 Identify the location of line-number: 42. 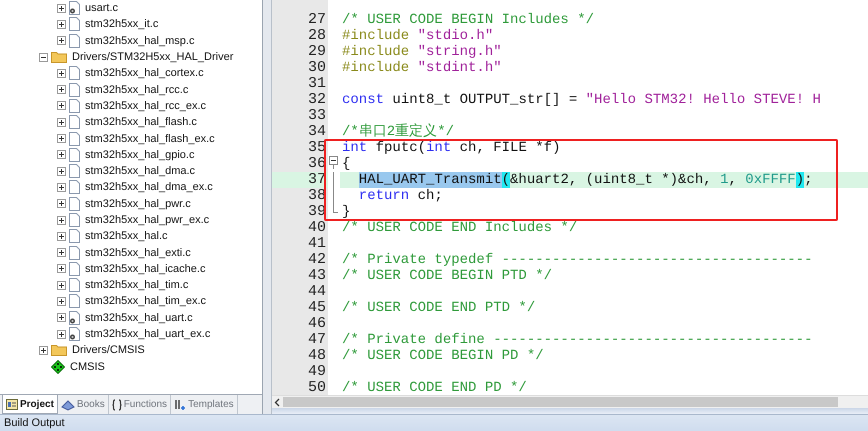
(316, 260).